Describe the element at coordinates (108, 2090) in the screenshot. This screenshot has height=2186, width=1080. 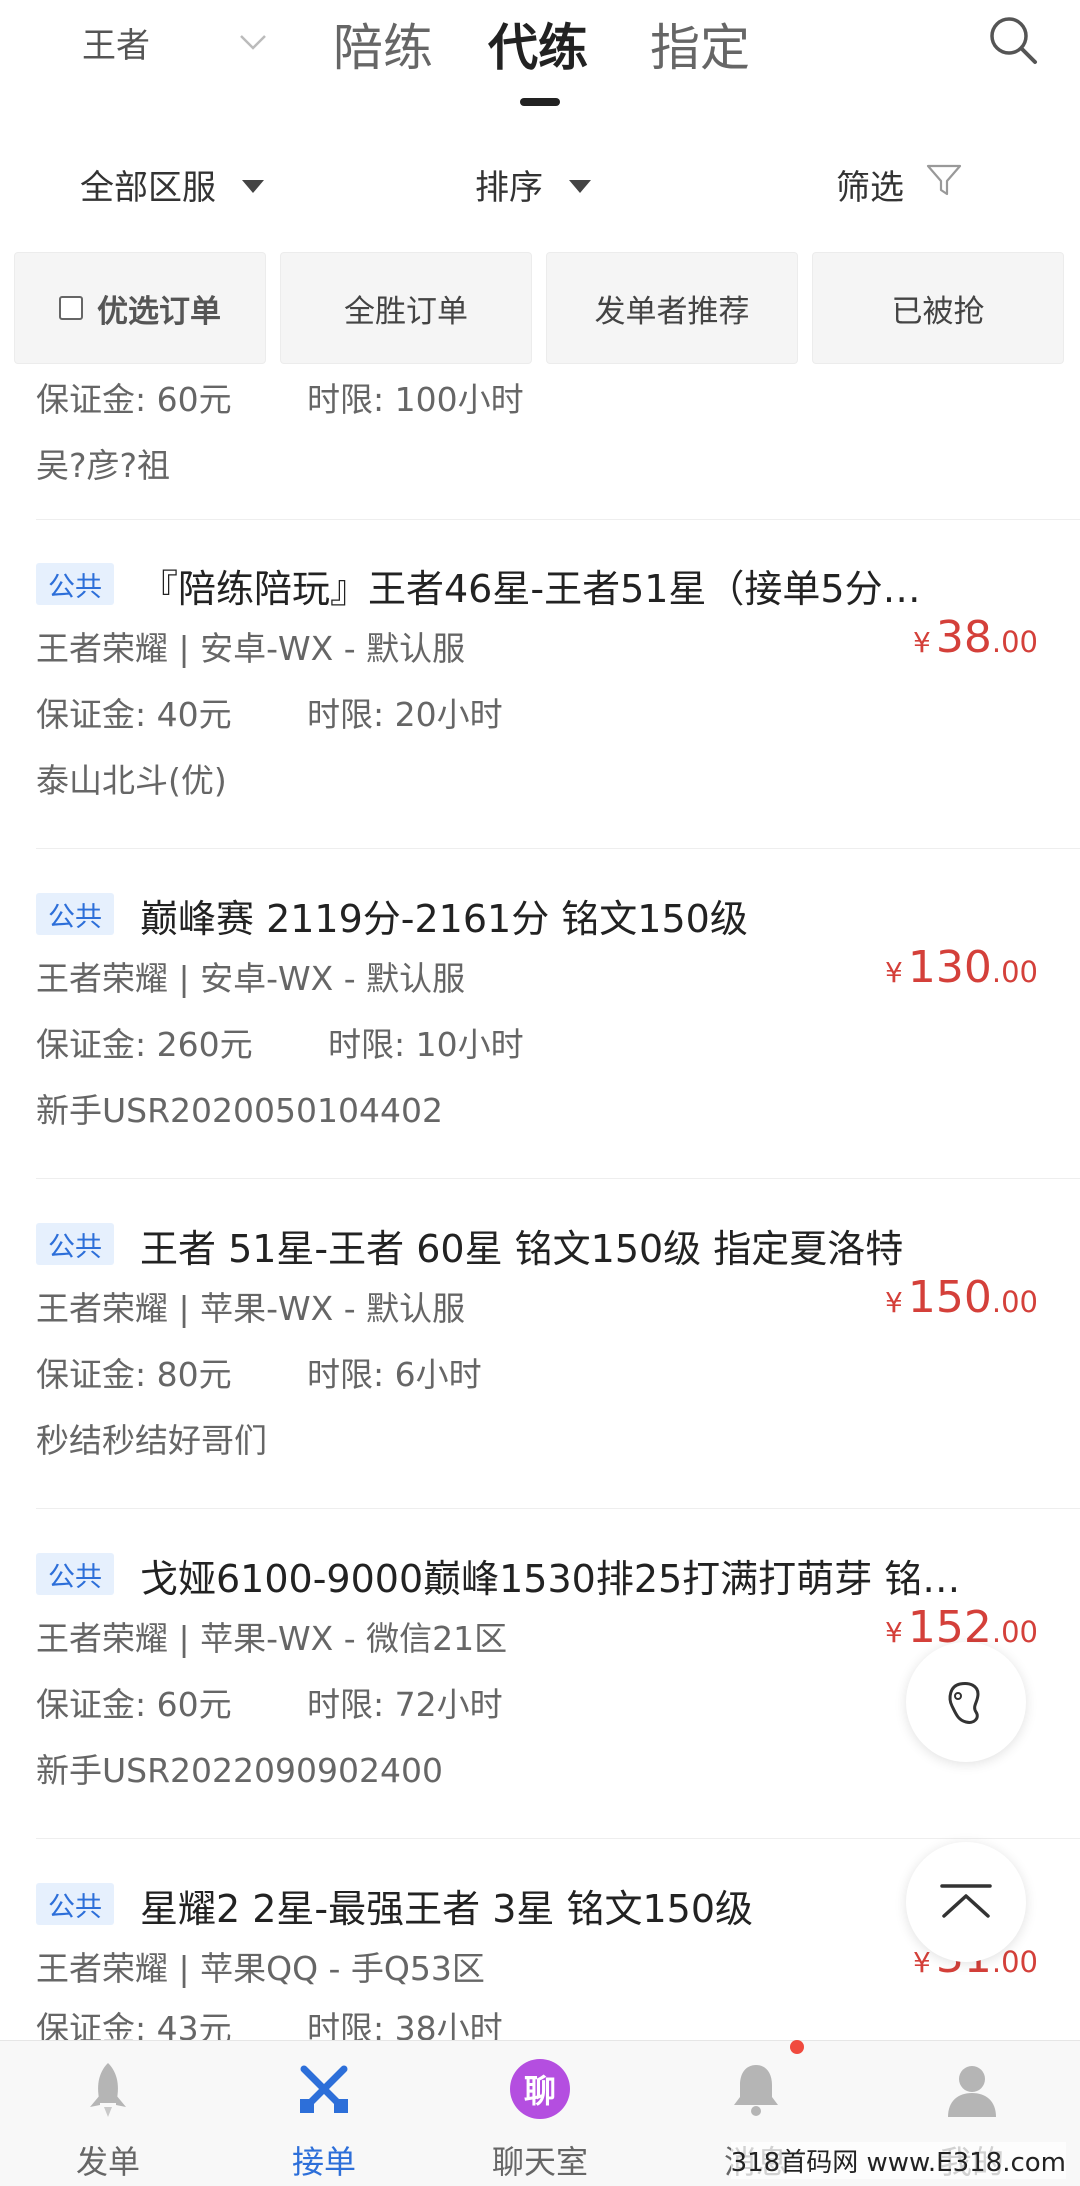
I see `rocket-icon` at that location.